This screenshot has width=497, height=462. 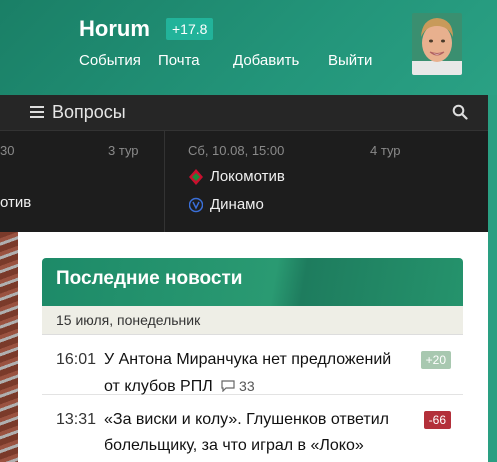 What do you see at coordinates (76, 359) in the screenshot?
I see `news-time: 16:01` at bounding box center [76, 359].